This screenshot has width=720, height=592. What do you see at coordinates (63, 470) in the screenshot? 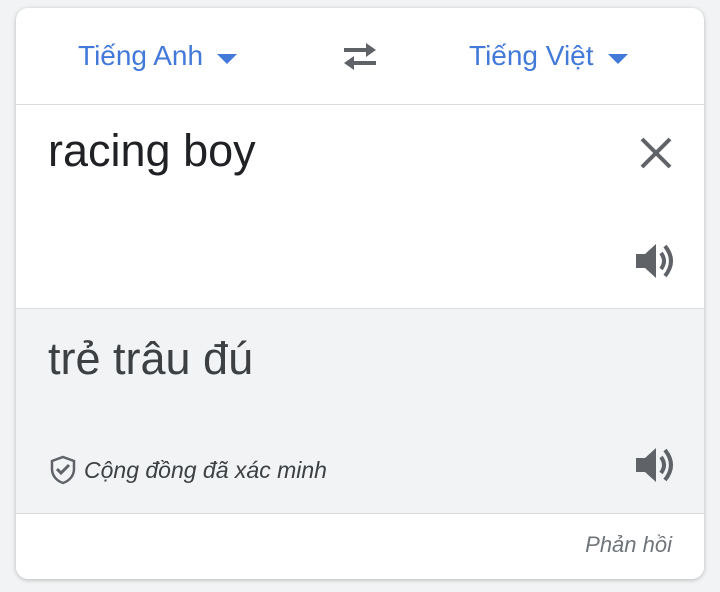
I see `shield-check-icon` at bounding box center [63, 470].